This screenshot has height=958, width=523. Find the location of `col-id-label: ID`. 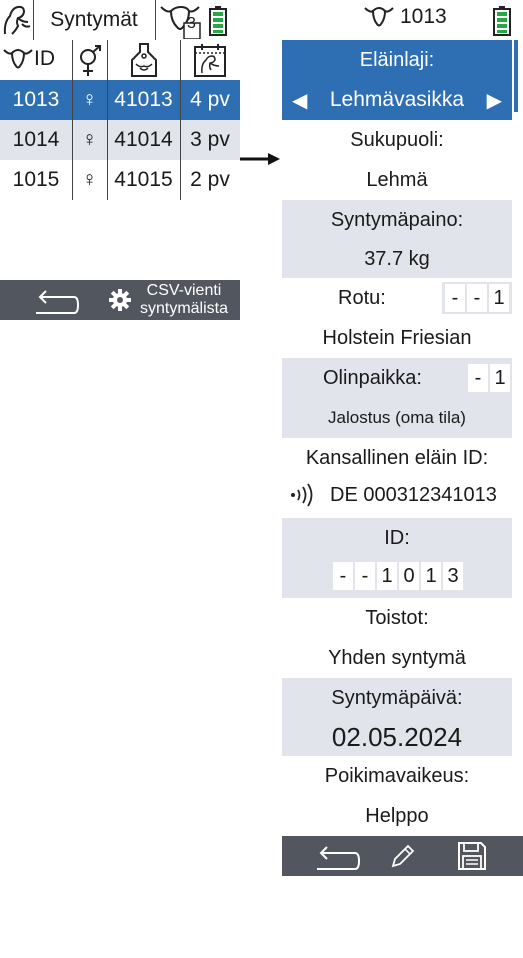

col-id-label: ID is located at coordinates (44, 58).